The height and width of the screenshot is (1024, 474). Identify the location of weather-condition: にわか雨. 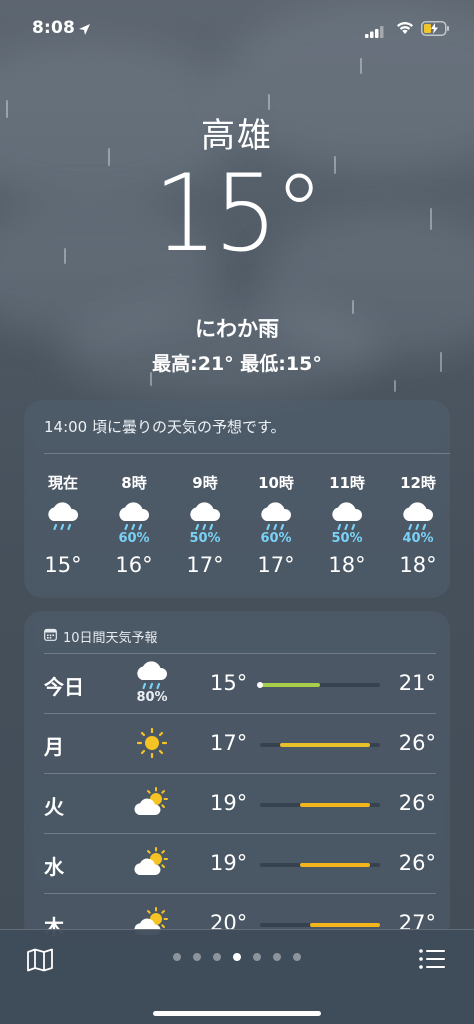
(237, 329).